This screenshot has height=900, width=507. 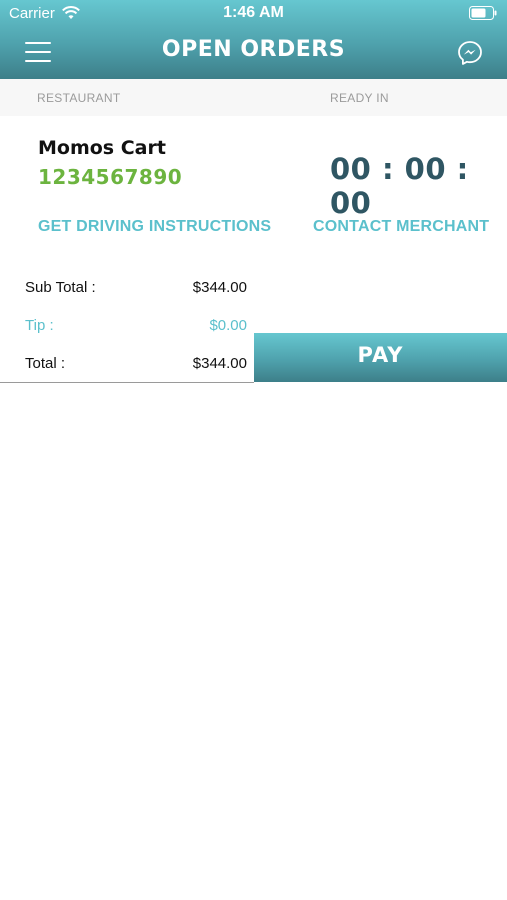 I want to click on column-header: RESTAURANT READY IN, so click(x=253, y=97).